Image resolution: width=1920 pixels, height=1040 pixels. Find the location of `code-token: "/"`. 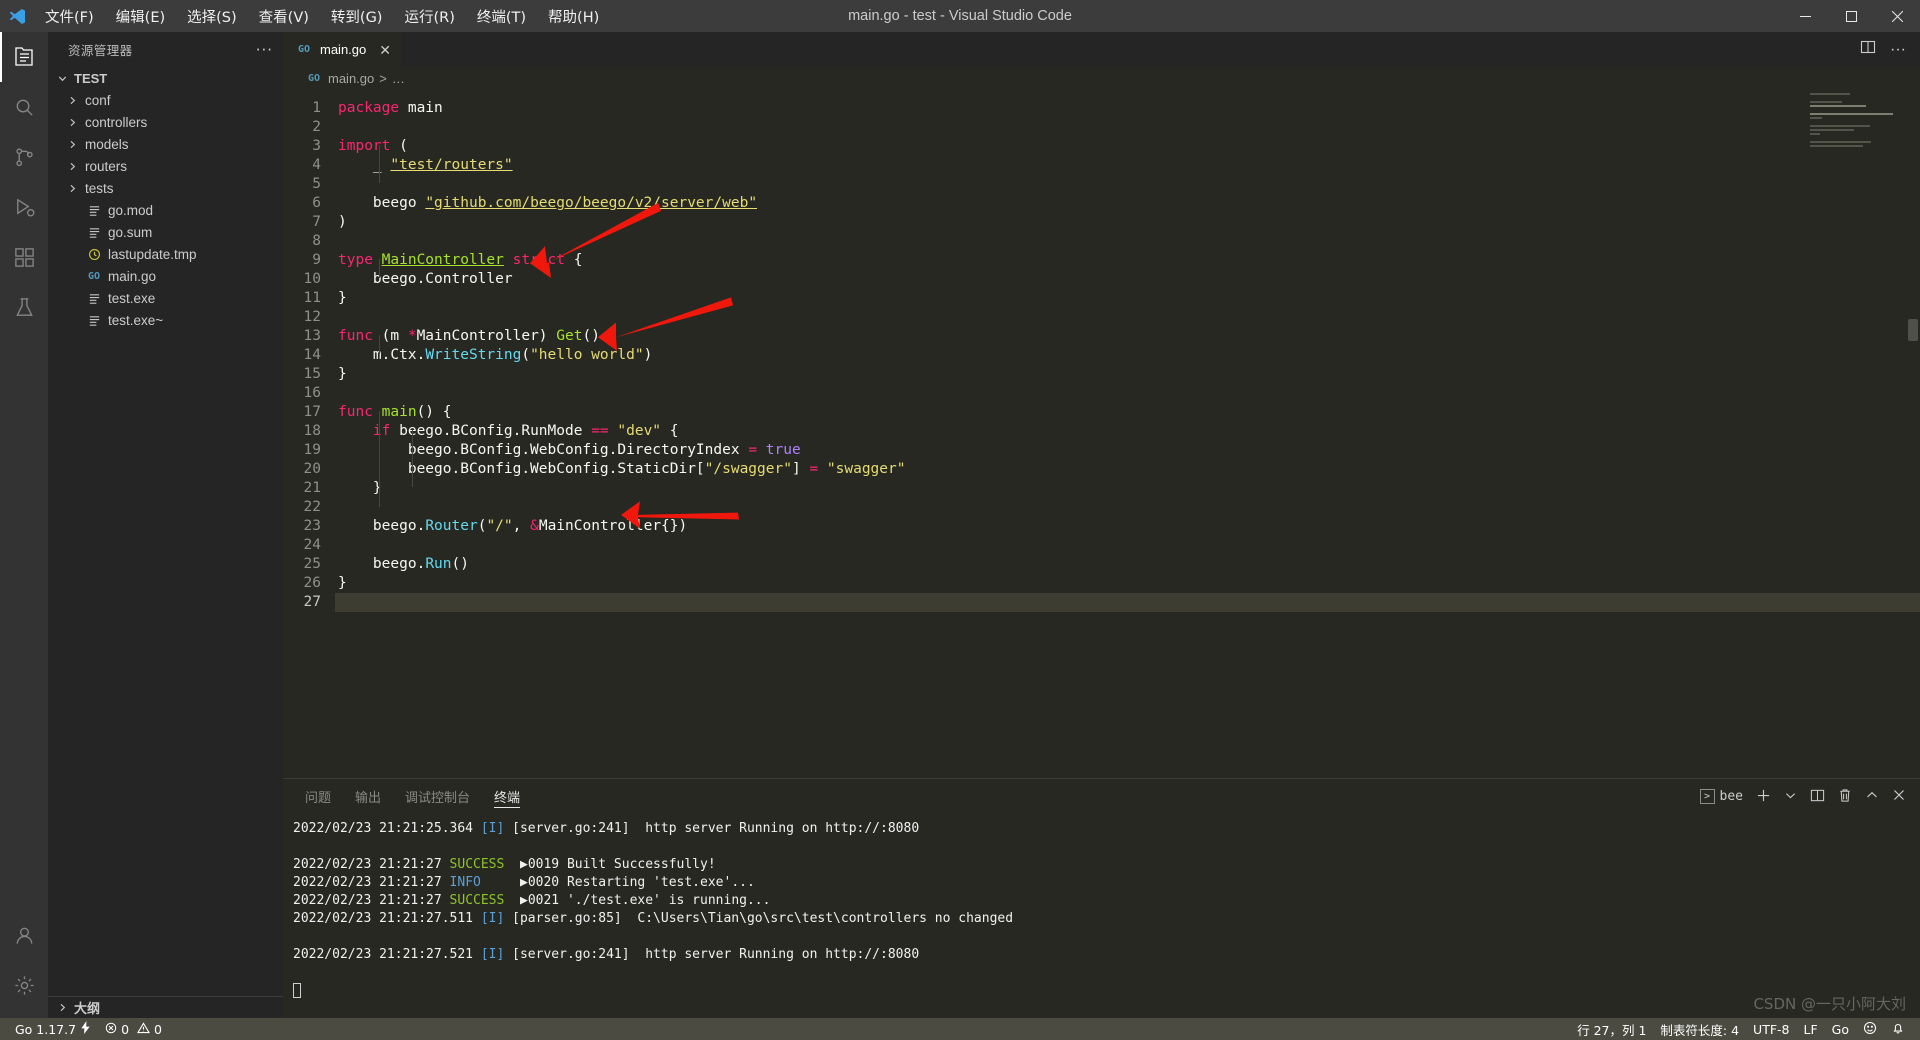

code-token: "/" is located at coordinates (499, 526).